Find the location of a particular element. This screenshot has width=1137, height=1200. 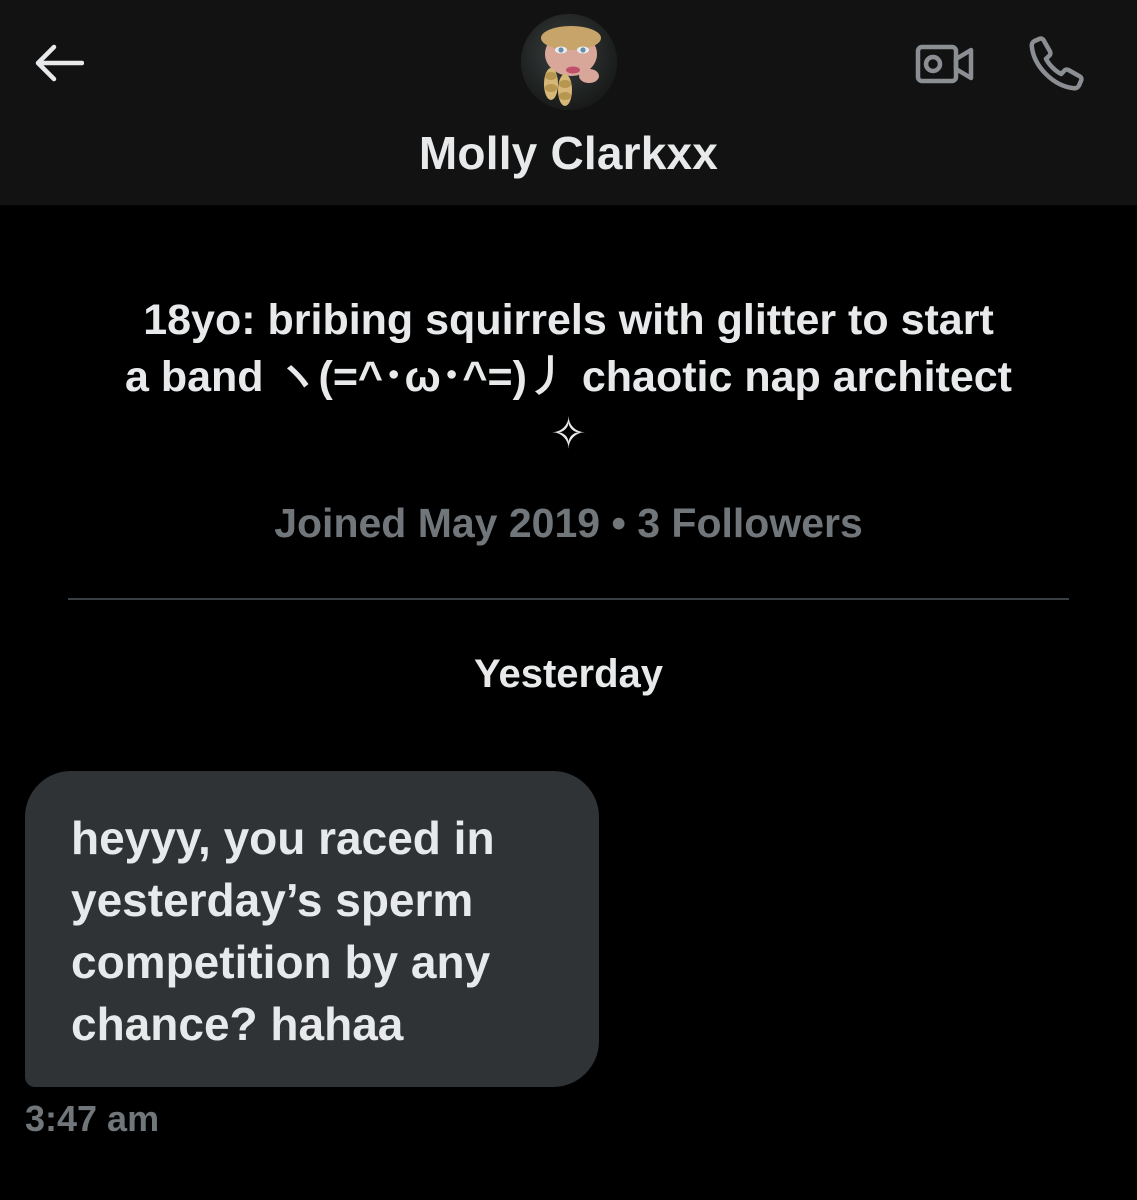

video-call-icon is located at coordinates (944, 64).